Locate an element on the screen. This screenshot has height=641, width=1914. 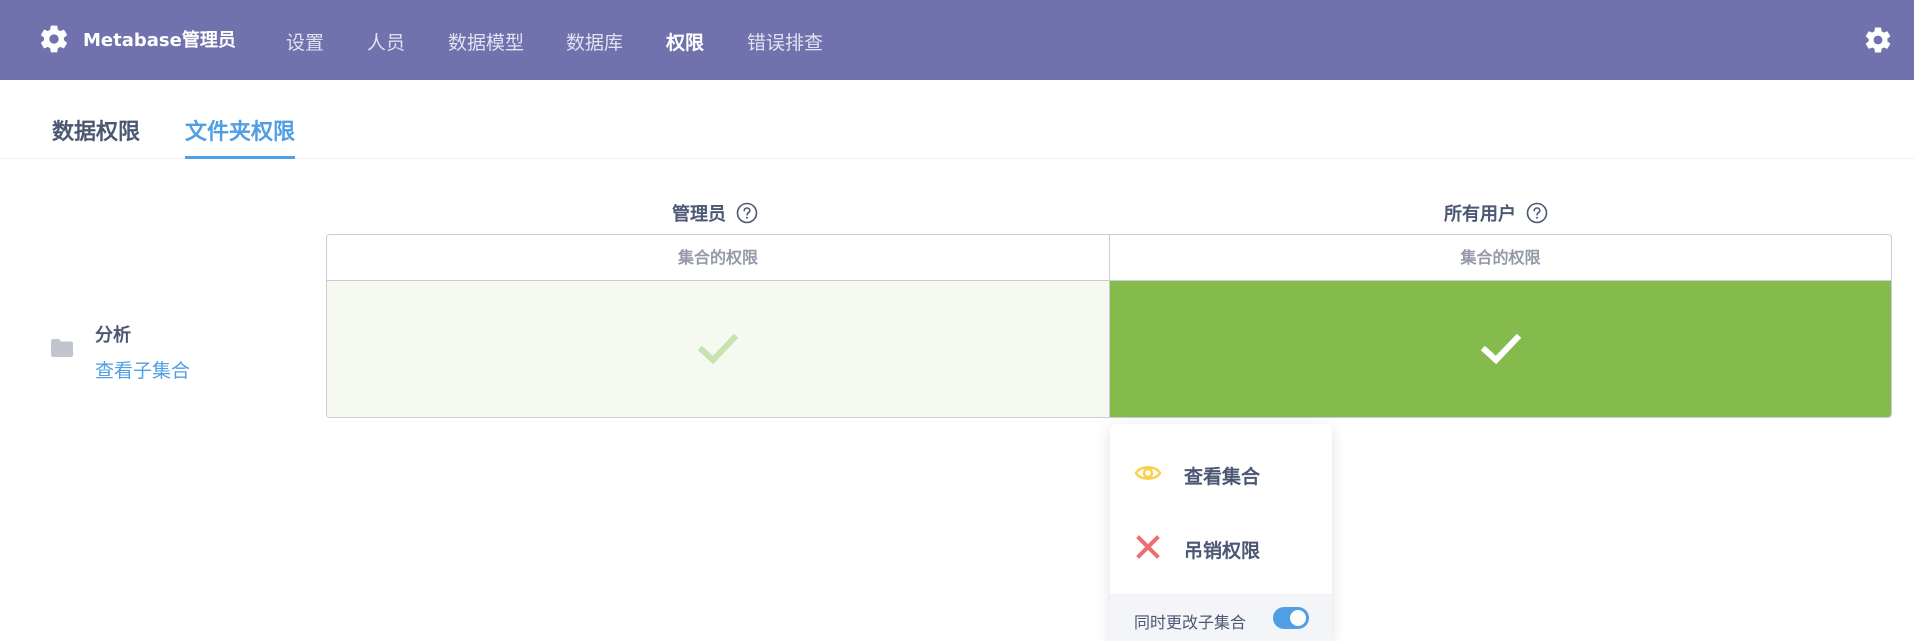
nav-data-model: 数据模型 is located at coordinates (486, 41).